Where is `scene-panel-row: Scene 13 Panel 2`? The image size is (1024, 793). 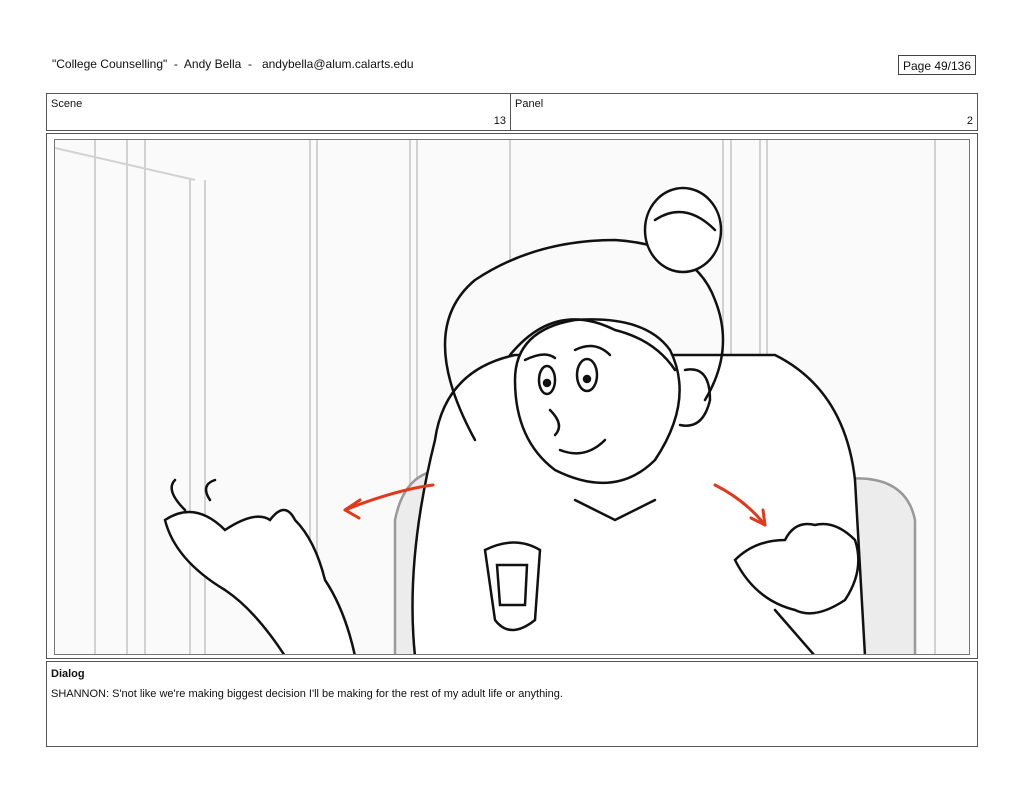 scene-panel-row: Scene 13 Panel 2 is located at coordinates (512, 112).